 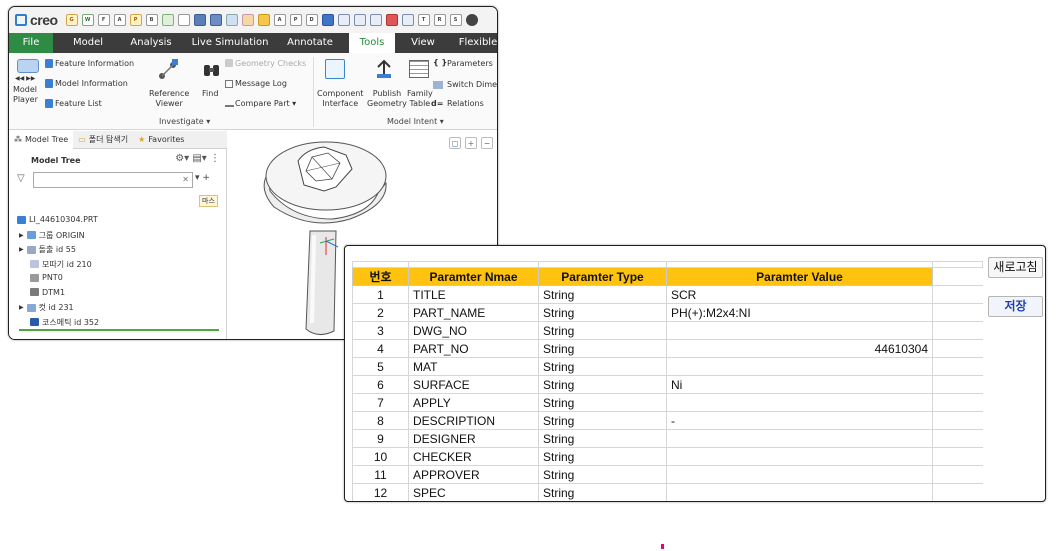 I want to click on tab-model: Model, so click(x=88, y=43).